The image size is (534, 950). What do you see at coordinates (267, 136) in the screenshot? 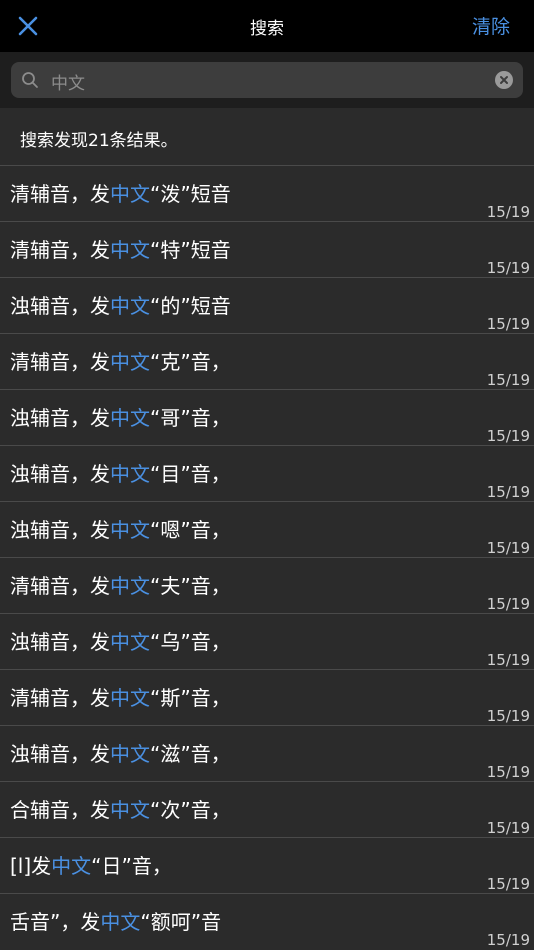
I see `results-summary: 搜索发现21条结果。` at bounding box center [267, 136].